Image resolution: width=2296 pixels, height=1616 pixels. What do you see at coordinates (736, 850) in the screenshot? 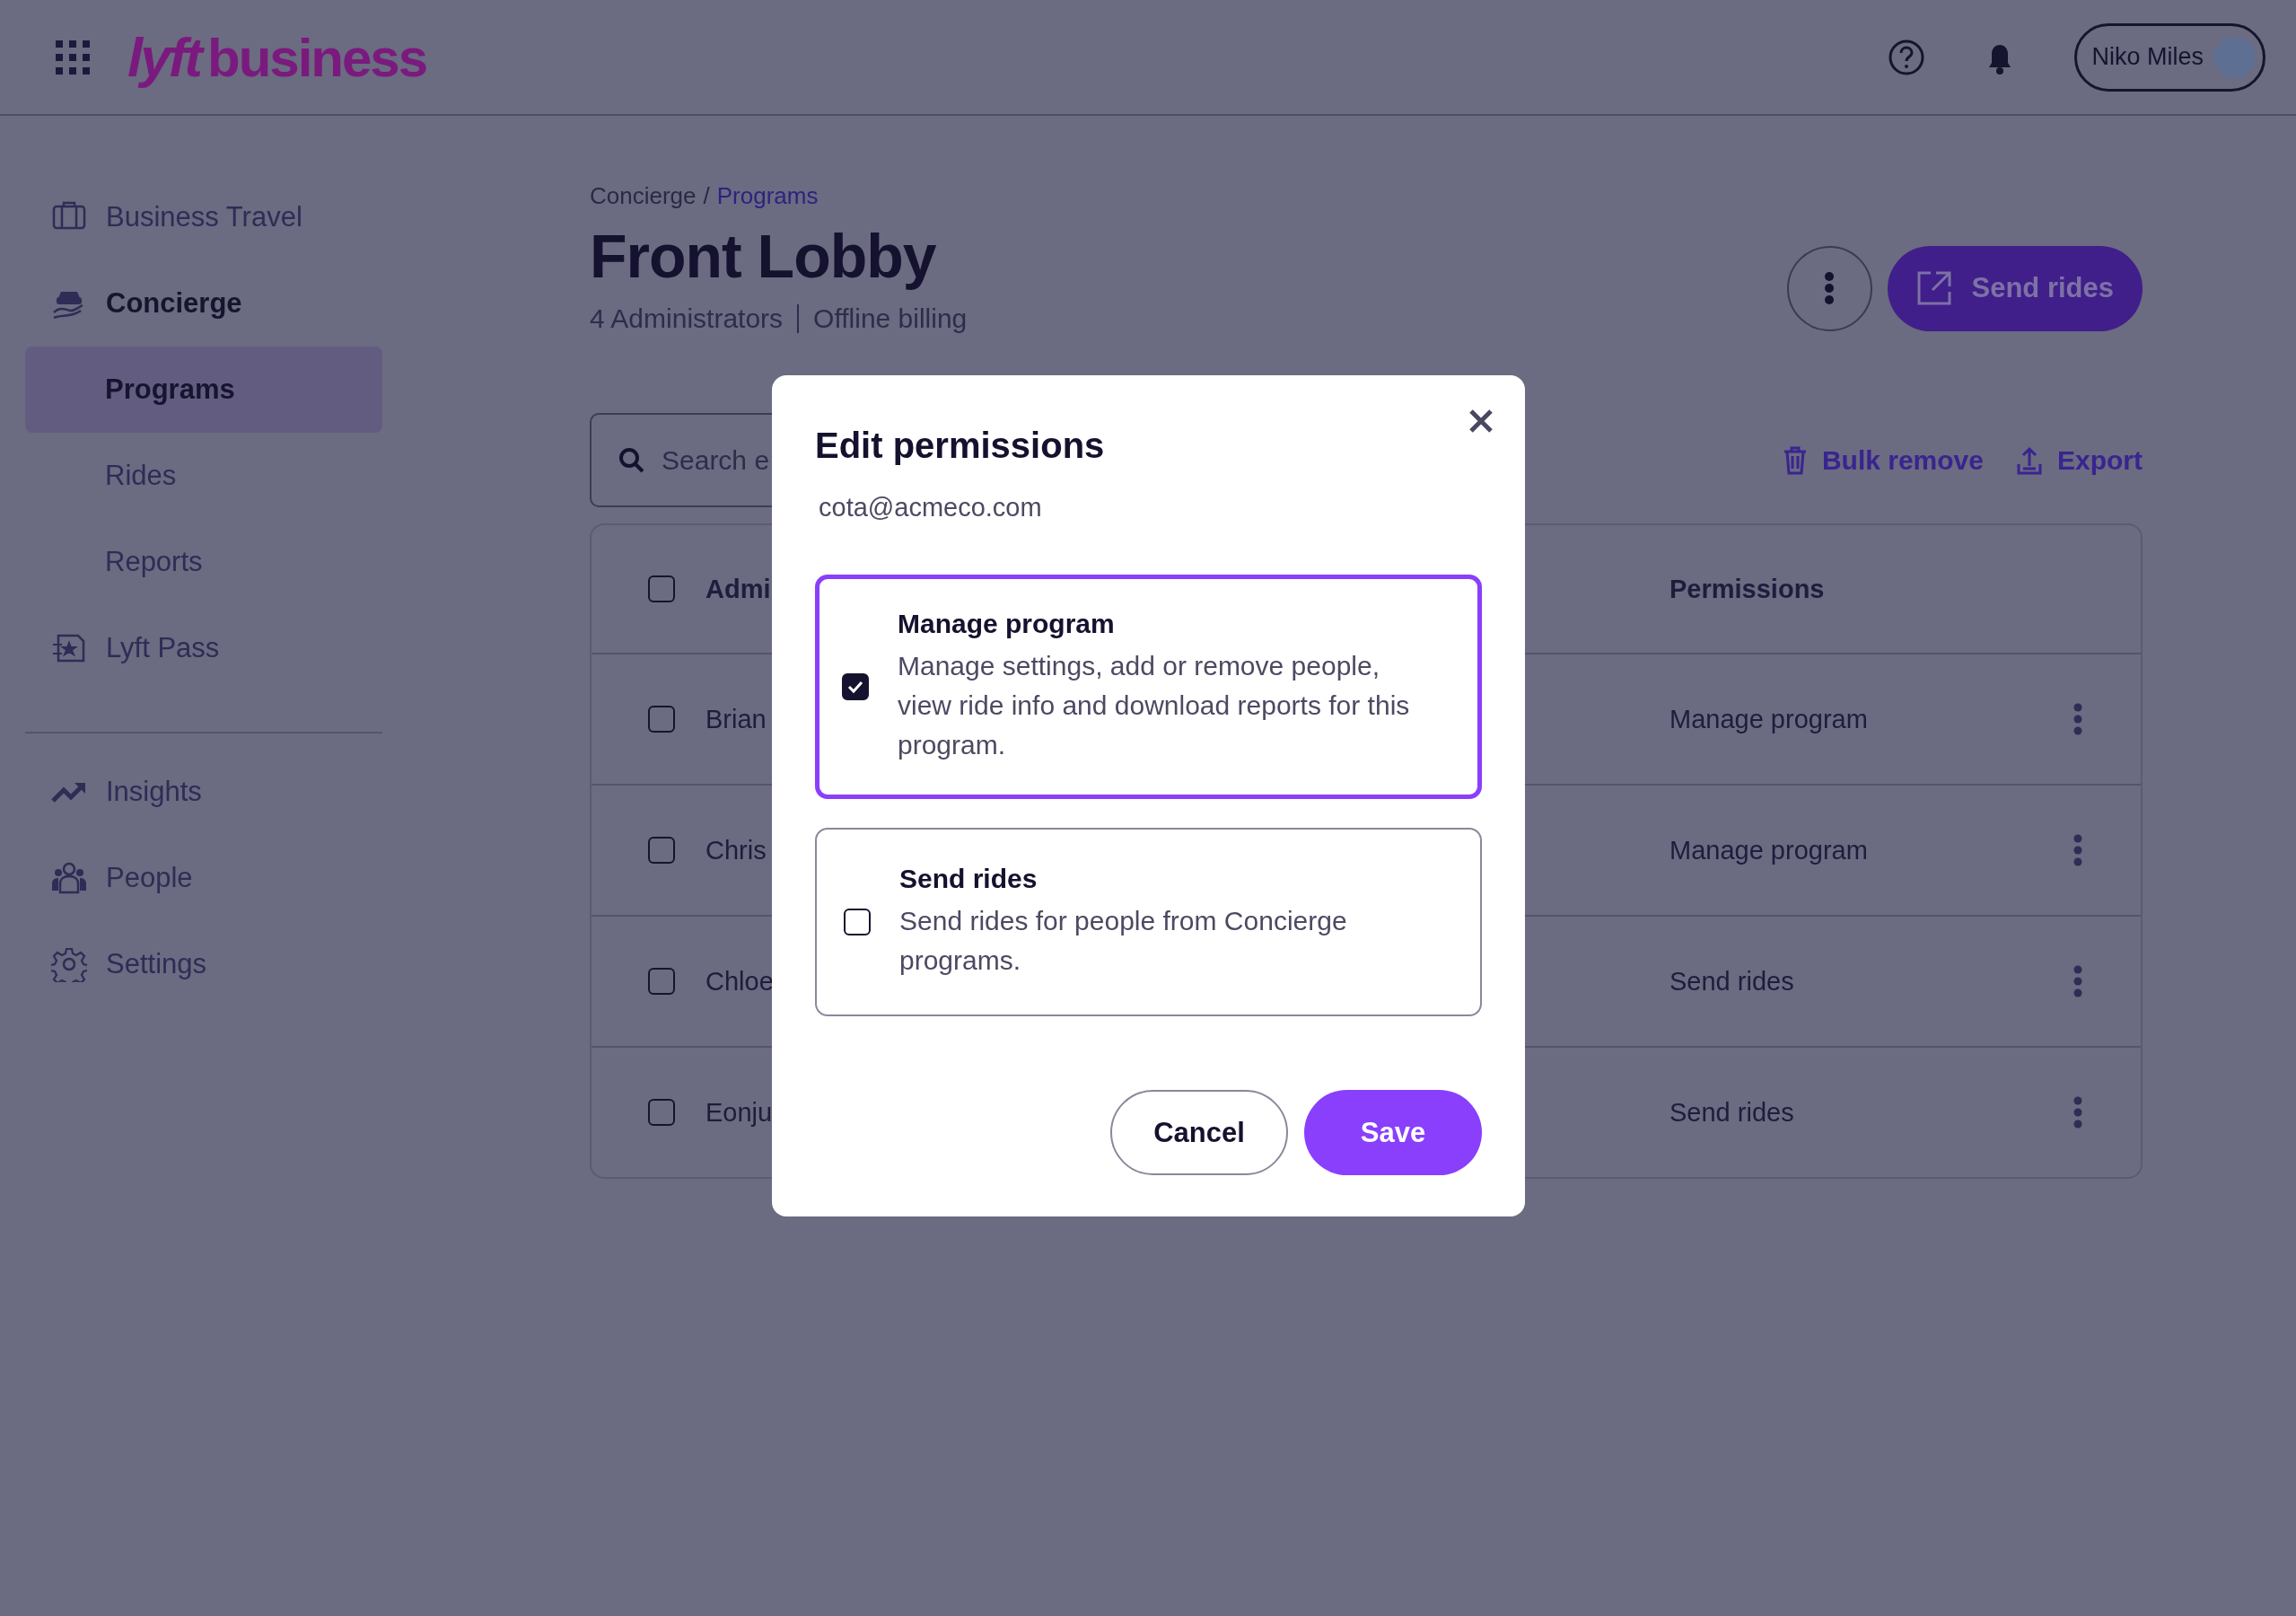
I see `table-cell: Chris` at bounding box center [736, 850].